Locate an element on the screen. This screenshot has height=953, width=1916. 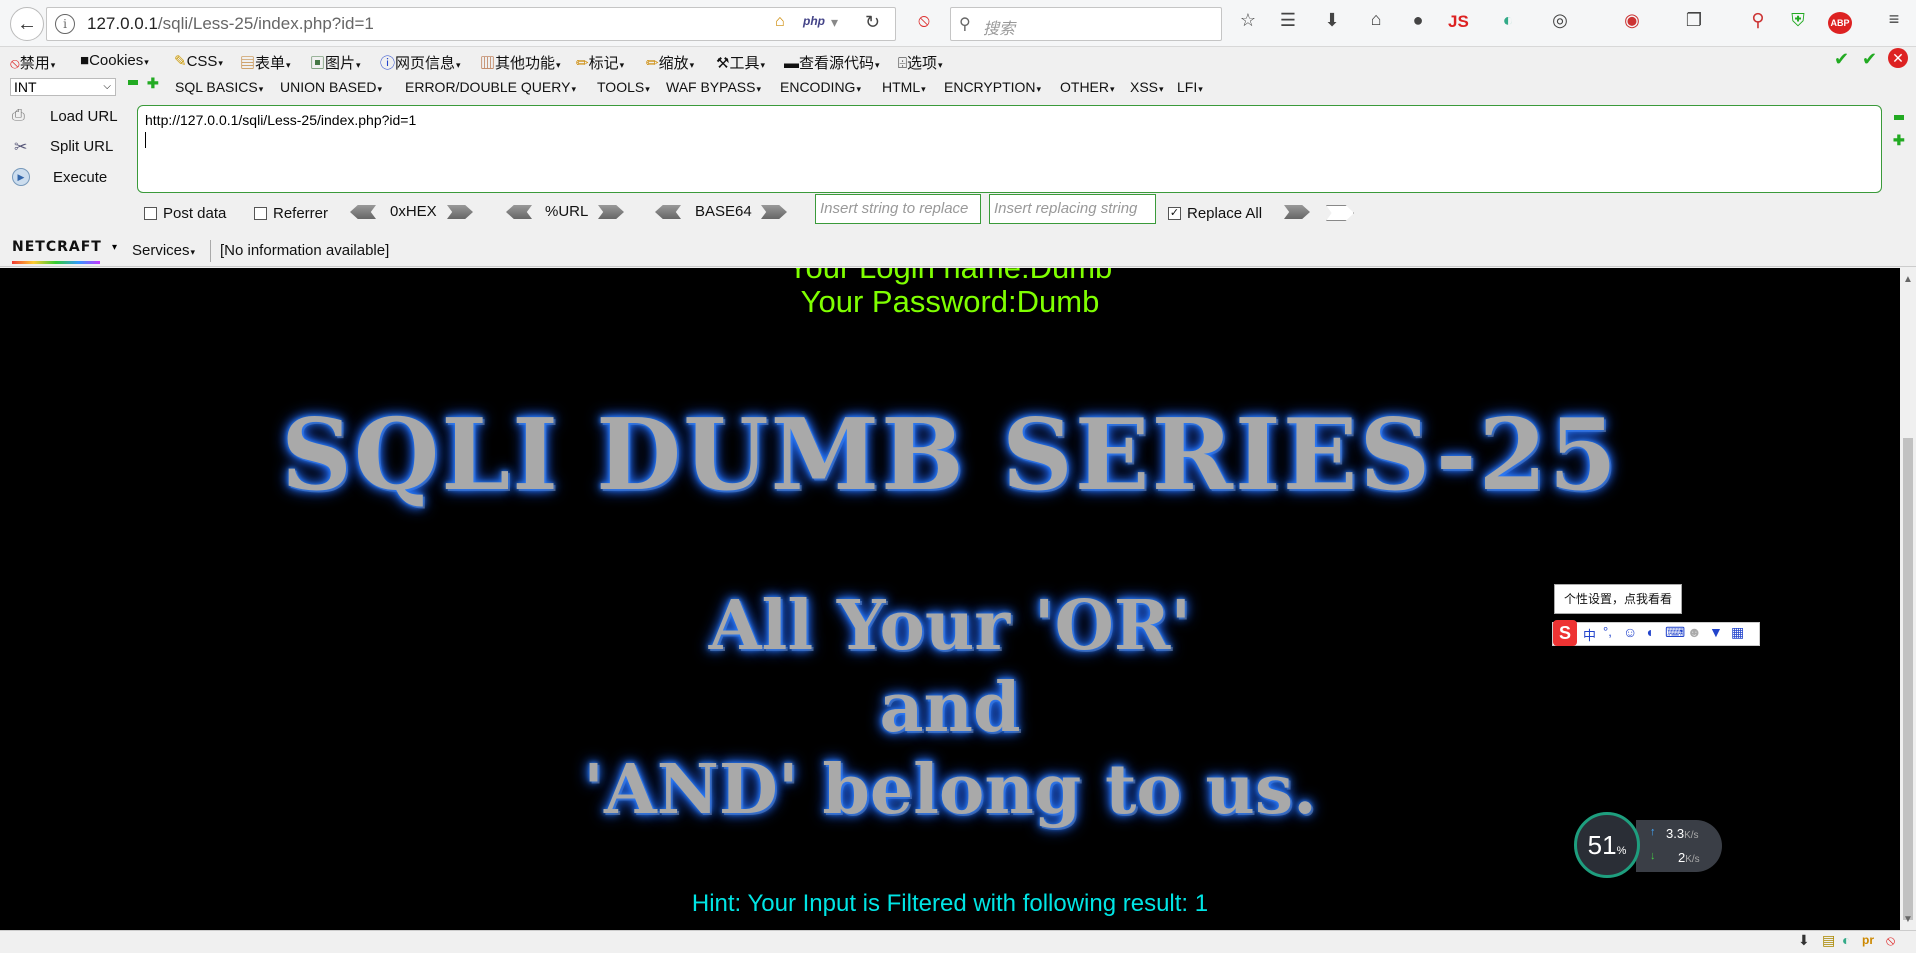
greasemonkey-icon: ● is located at coordinates (1418, 20).